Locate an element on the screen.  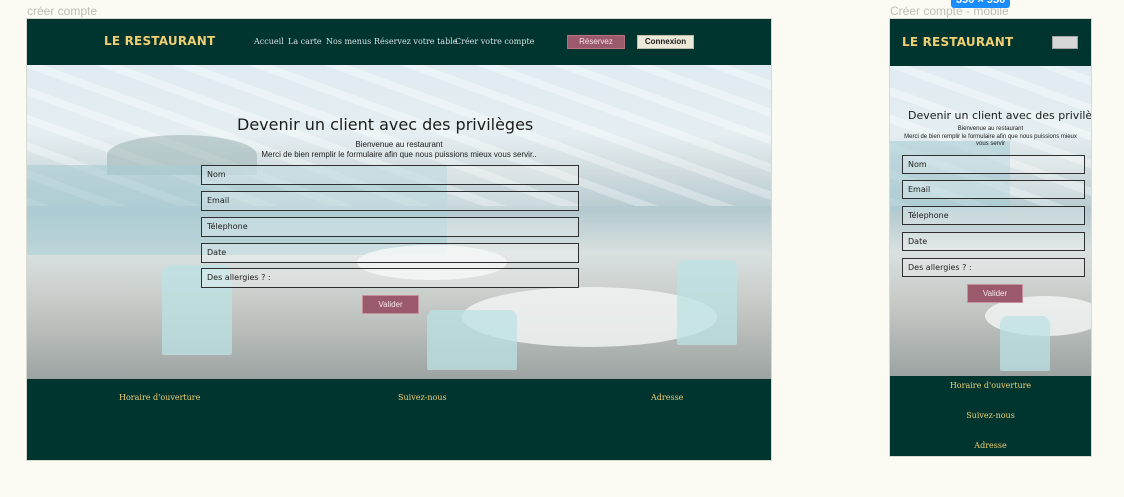
submit-button: Valider is located at coordinates (390, 304).